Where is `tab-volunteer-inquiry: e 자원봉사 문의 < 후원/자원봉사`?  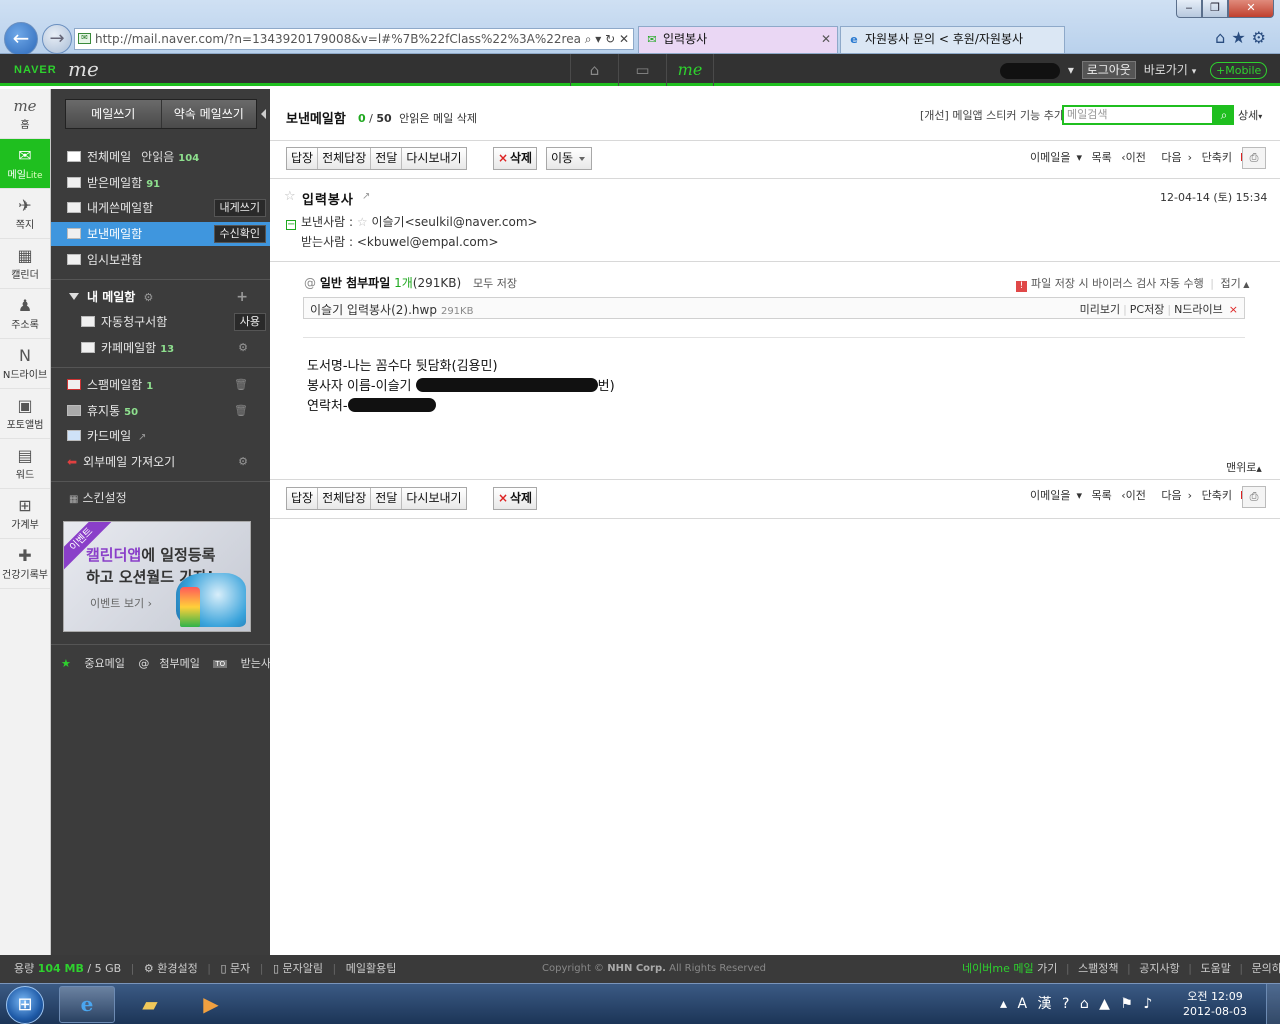
tab-volunteer-inquiry: e 자원봉사 문의 < 후원/자원봉사 is located at coordinates (952, 39).